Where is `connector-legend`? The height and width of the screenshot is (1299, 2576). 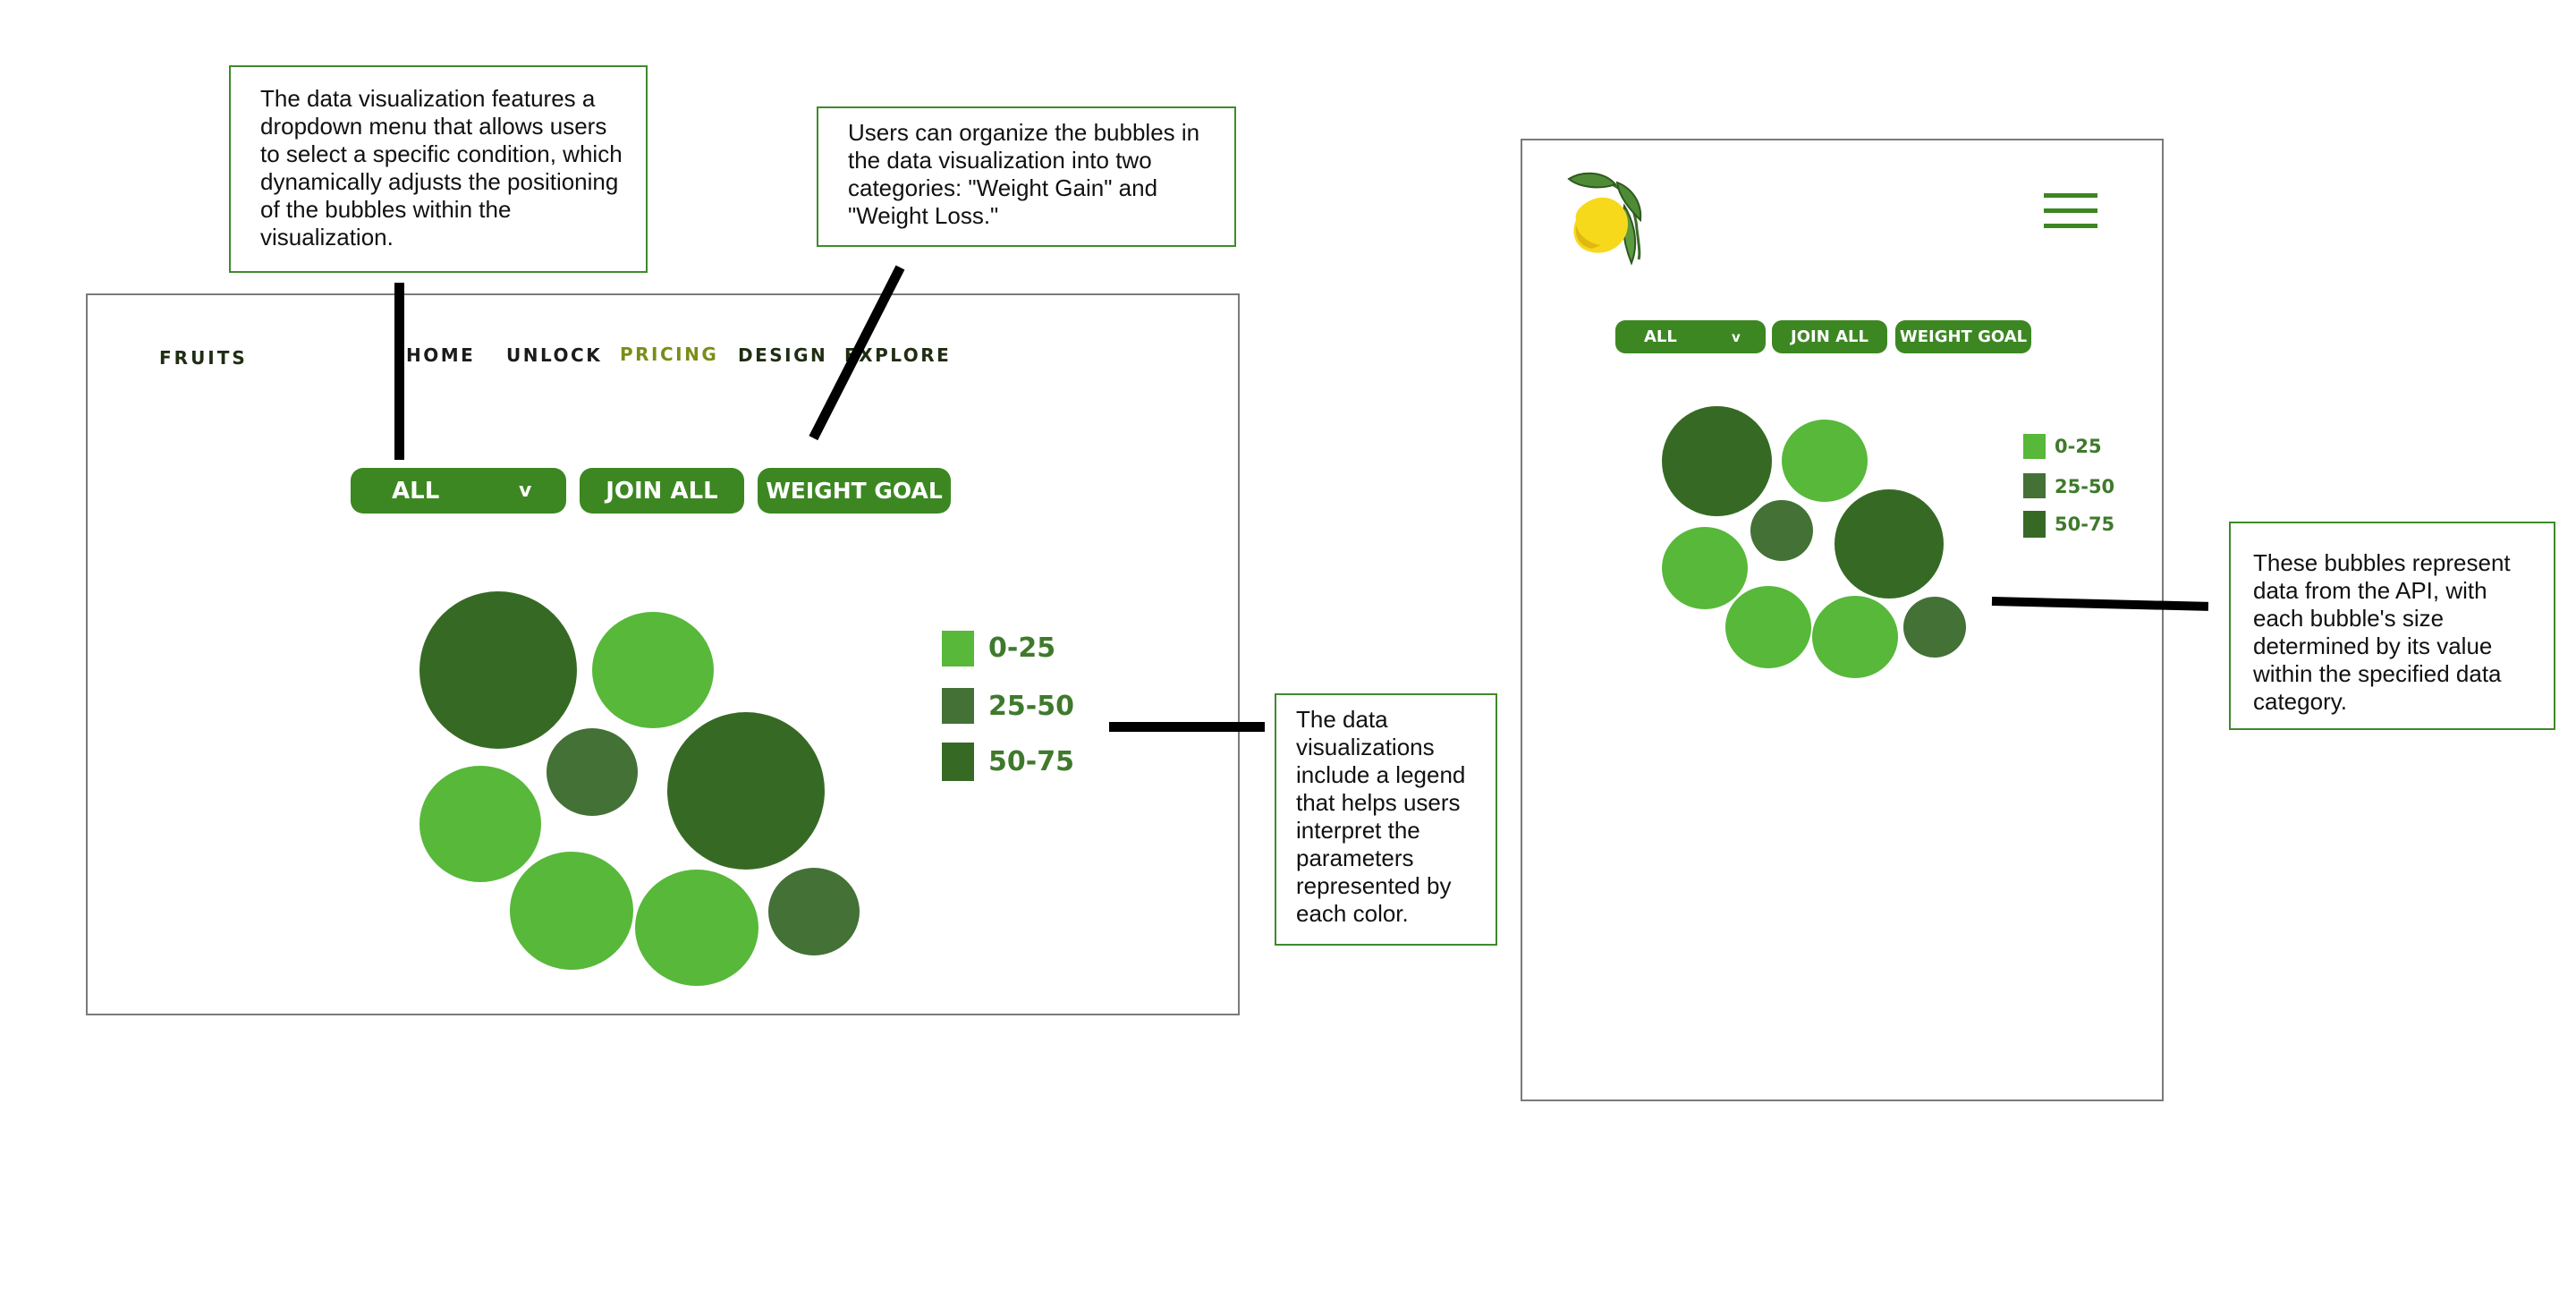 connector-legend is located at coordinates (1187, 727).